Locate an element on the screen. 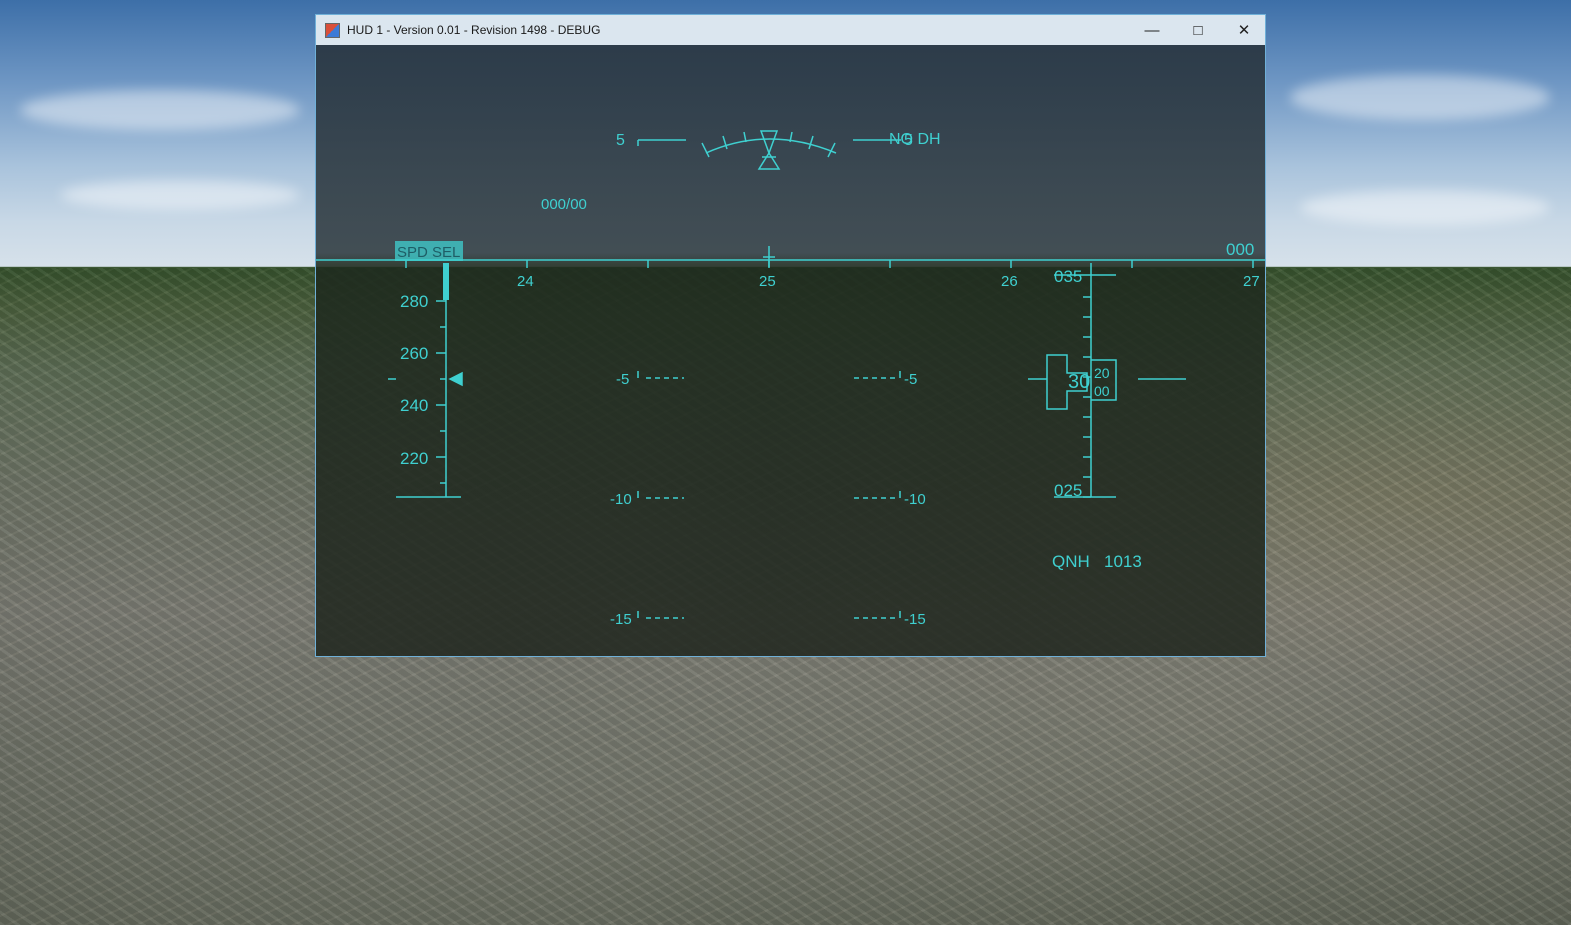  heading-tick-27: 27 is located at coordinates (1251, 281).